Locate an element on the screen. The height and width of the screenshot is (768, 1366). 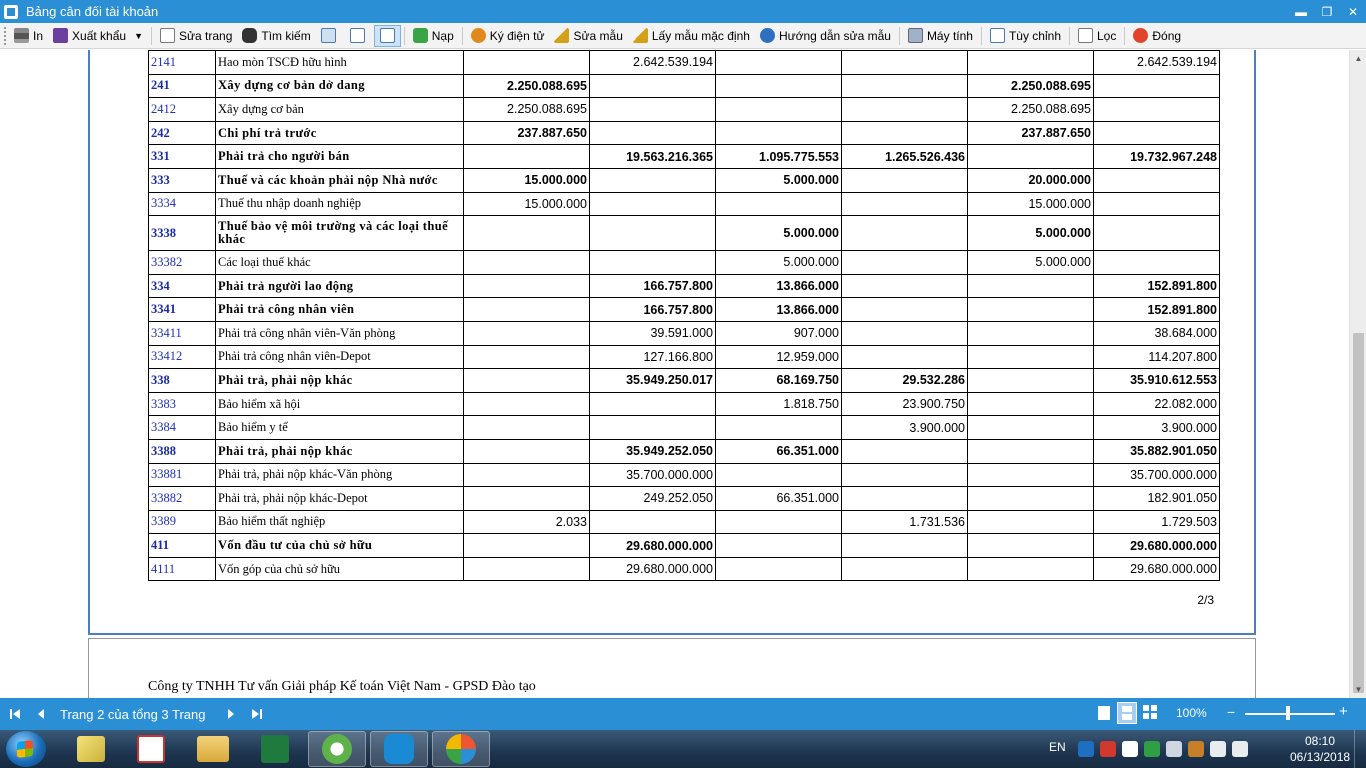
sign-button: Ký điện tử is located at coordinates (508, 36).